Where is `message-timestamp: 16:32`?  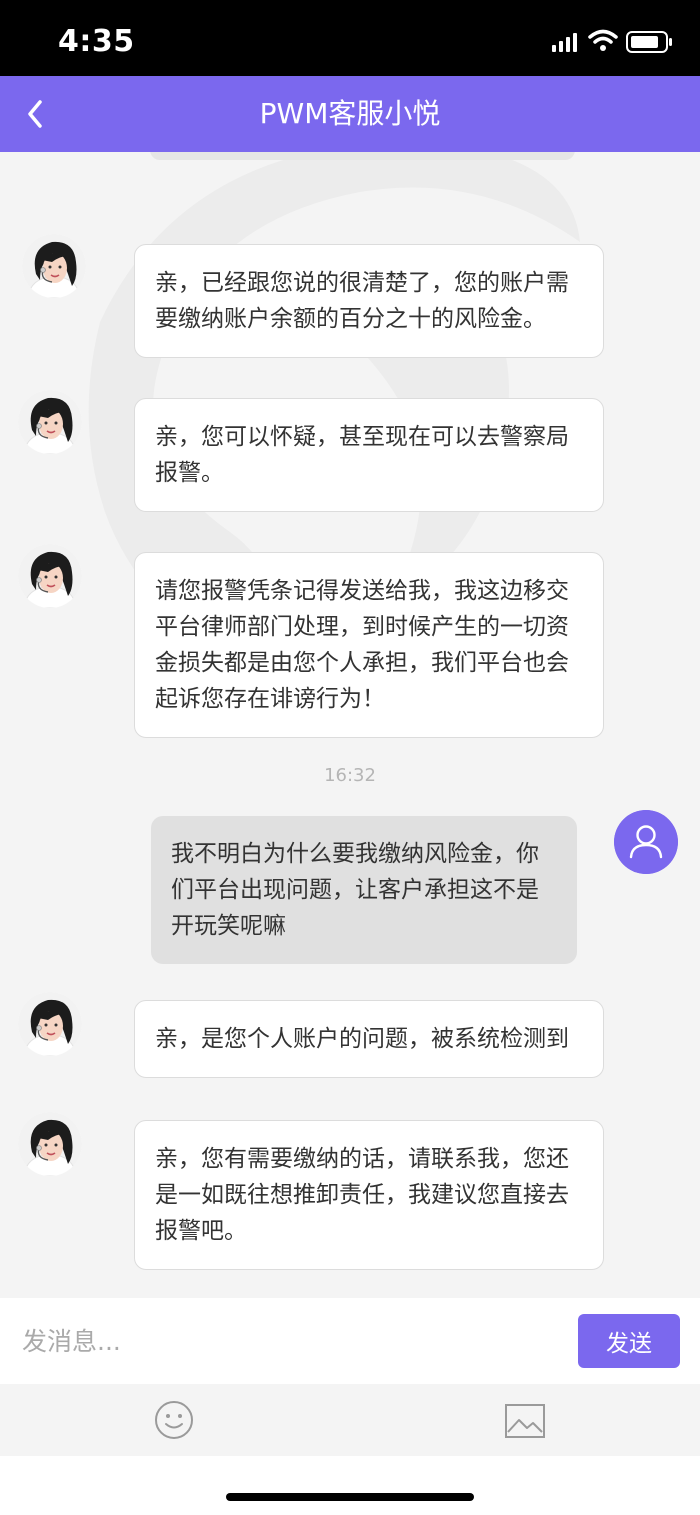 message-timestamp: 16:32 is located at coordinates (350, 775).